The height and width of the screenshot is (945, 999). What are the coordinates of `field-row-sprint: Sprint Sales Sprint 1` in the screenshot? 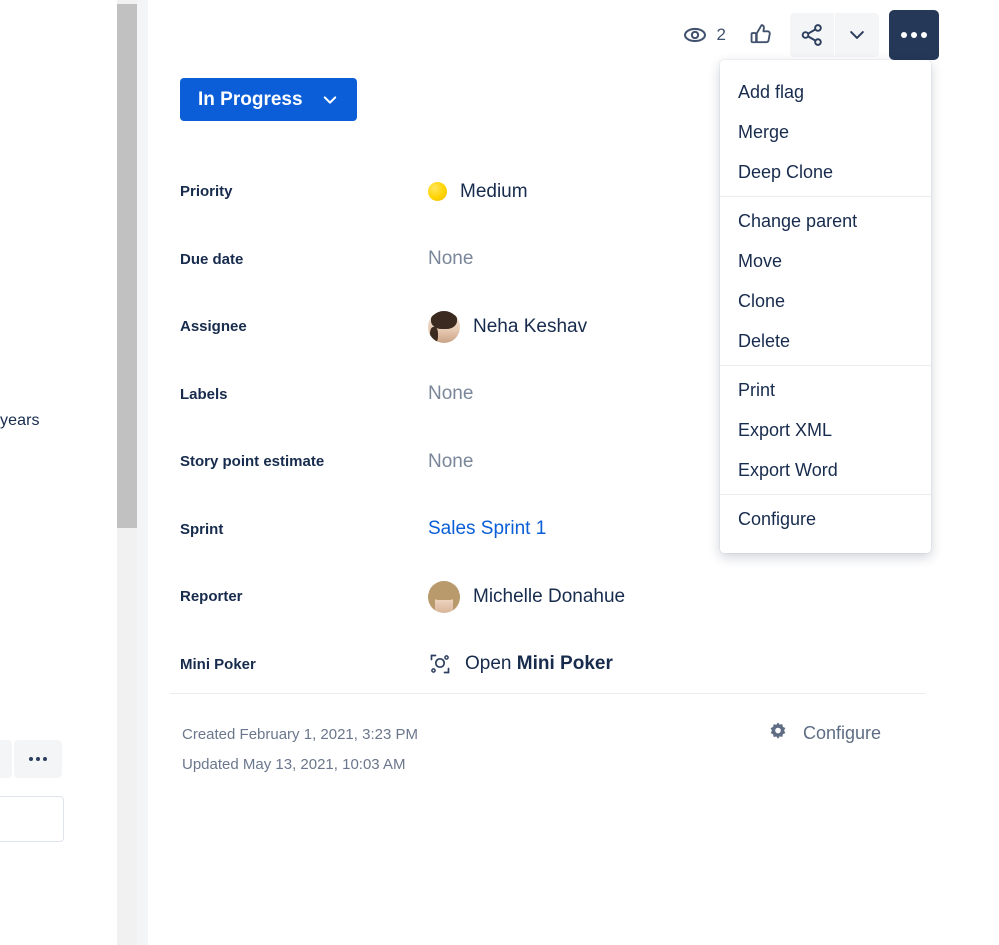 It's located at (530, 530).